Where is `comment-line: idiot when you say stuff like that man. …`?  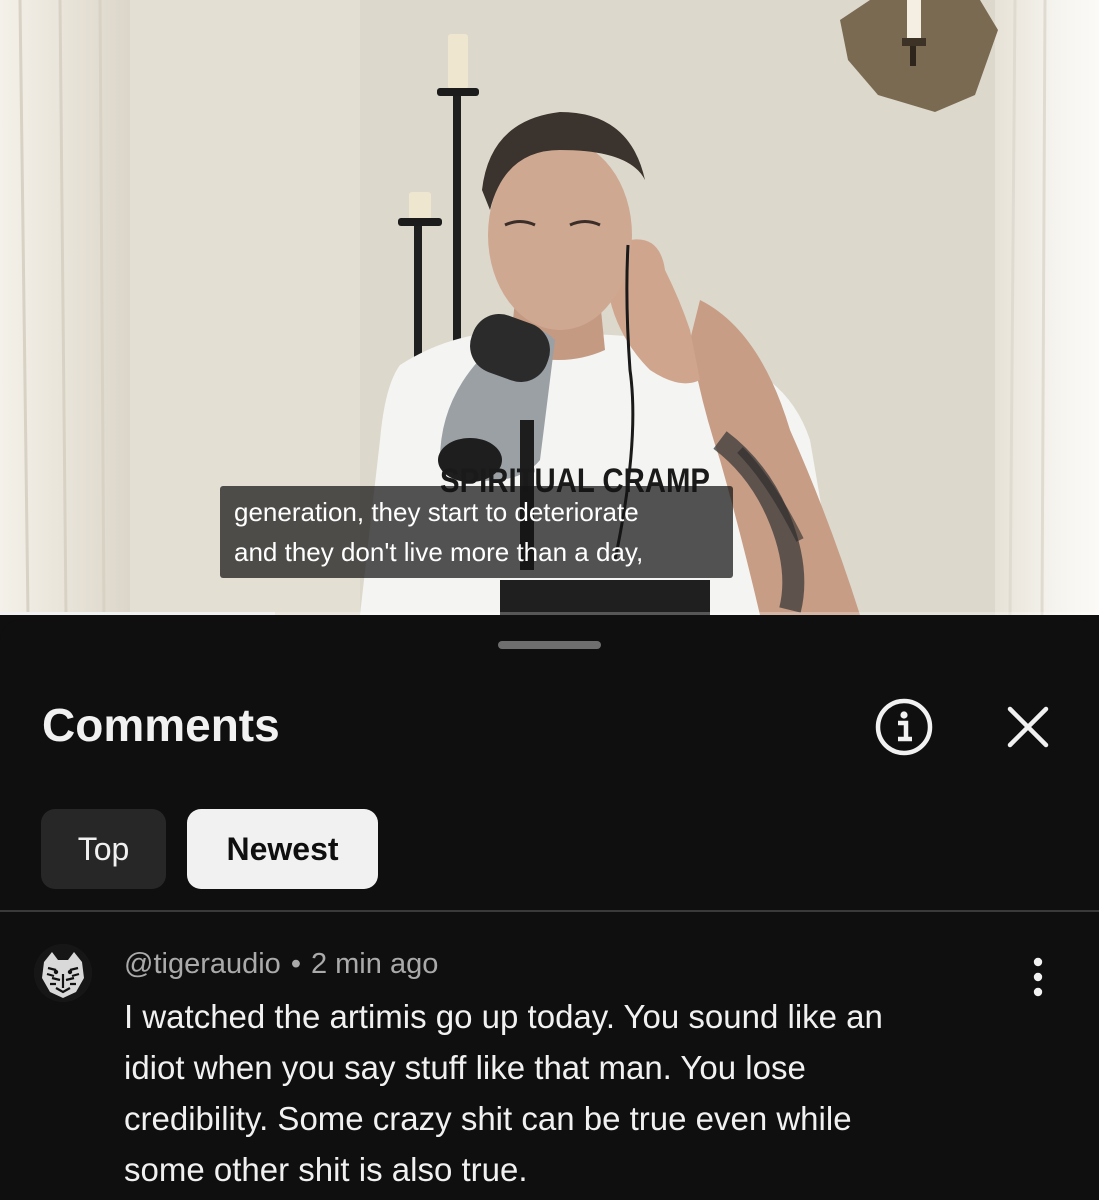 comment-line: idiot when you say stuff like that man. … is located at coordinates (465, 1067).